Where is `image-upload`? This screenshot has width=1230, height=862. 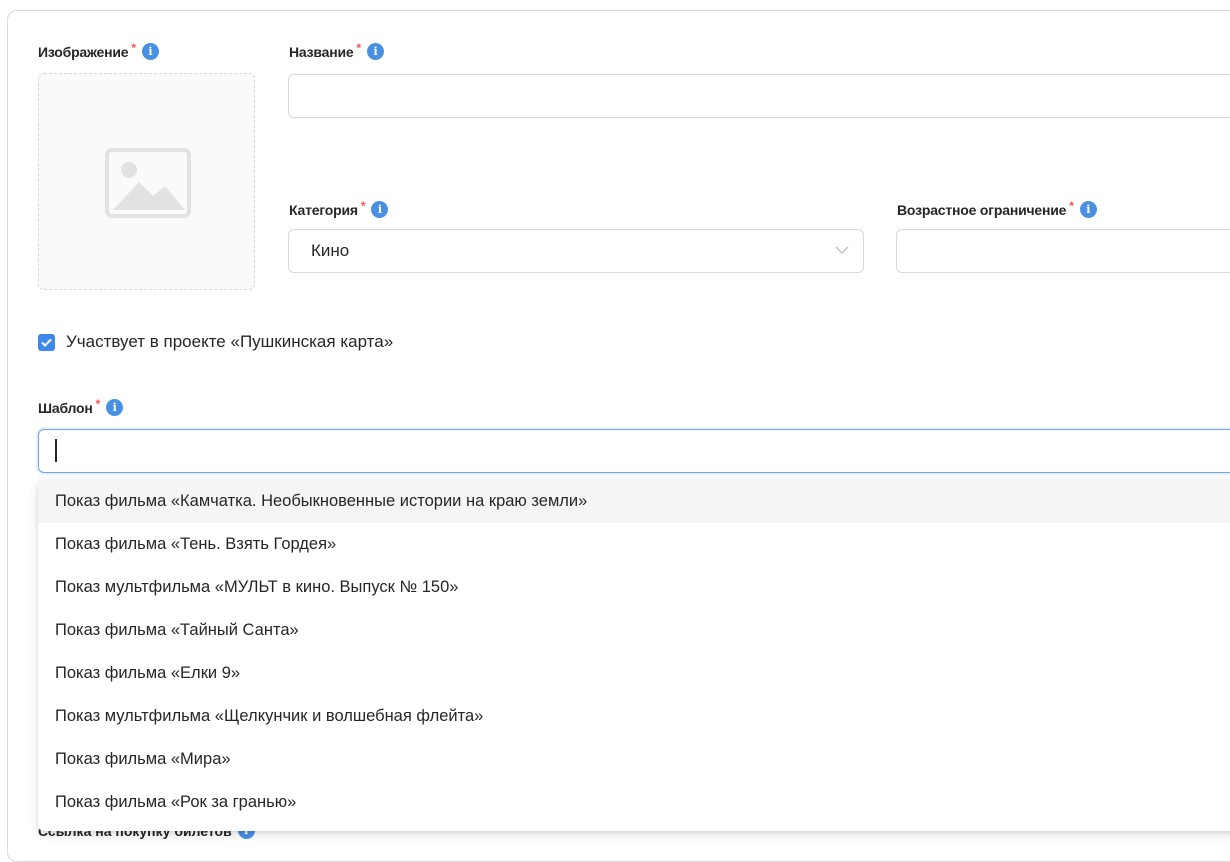 image-upload is located at coordinates (146, 181).